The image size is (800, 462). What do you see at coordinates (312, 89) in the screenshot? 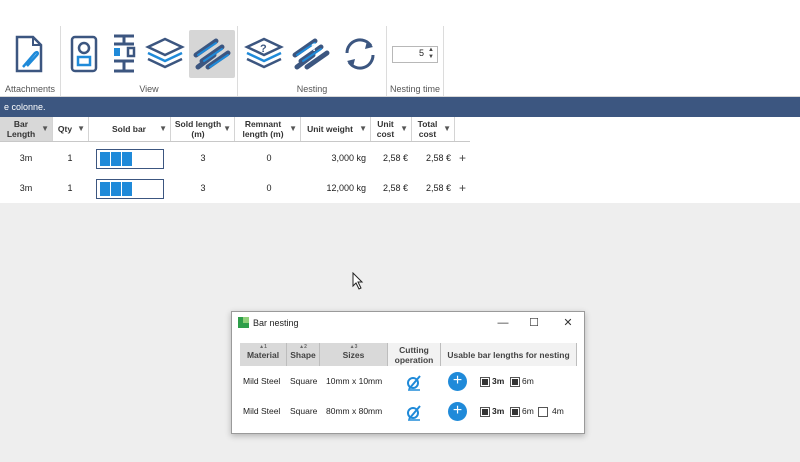
I see `ribbon-group-label: Nesting` at bounding box center [312, 89].